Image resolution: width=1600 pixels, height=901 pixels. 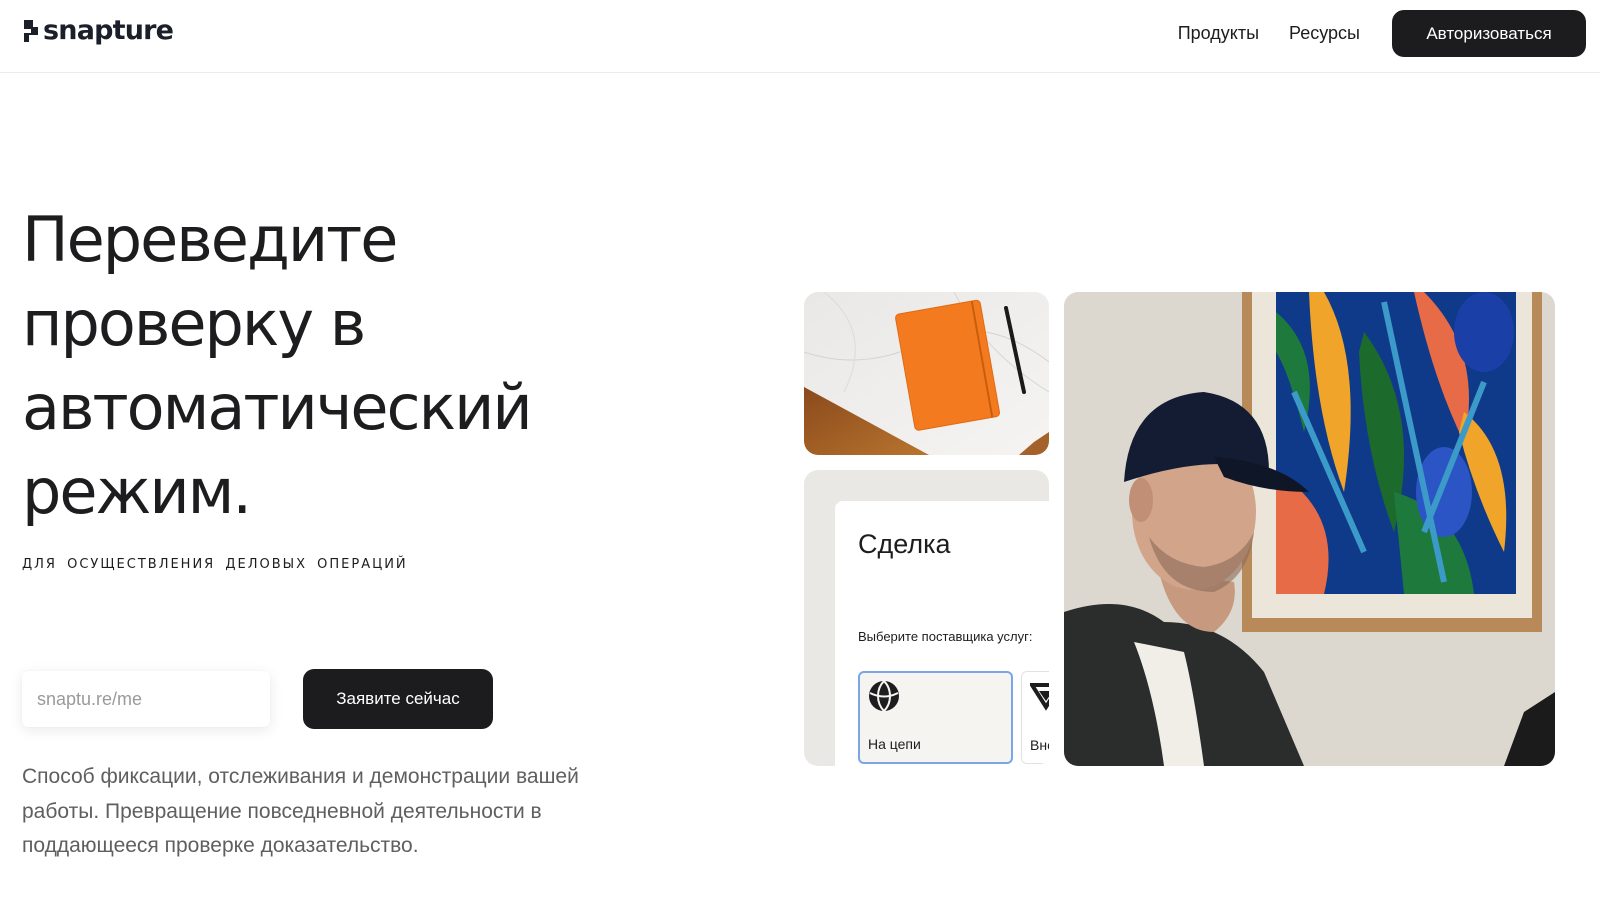 What do you see at coordinates (1489, 33) in the screenshot?
I see `login-button: Авторизоваться` at bounding box center [1489, 33].